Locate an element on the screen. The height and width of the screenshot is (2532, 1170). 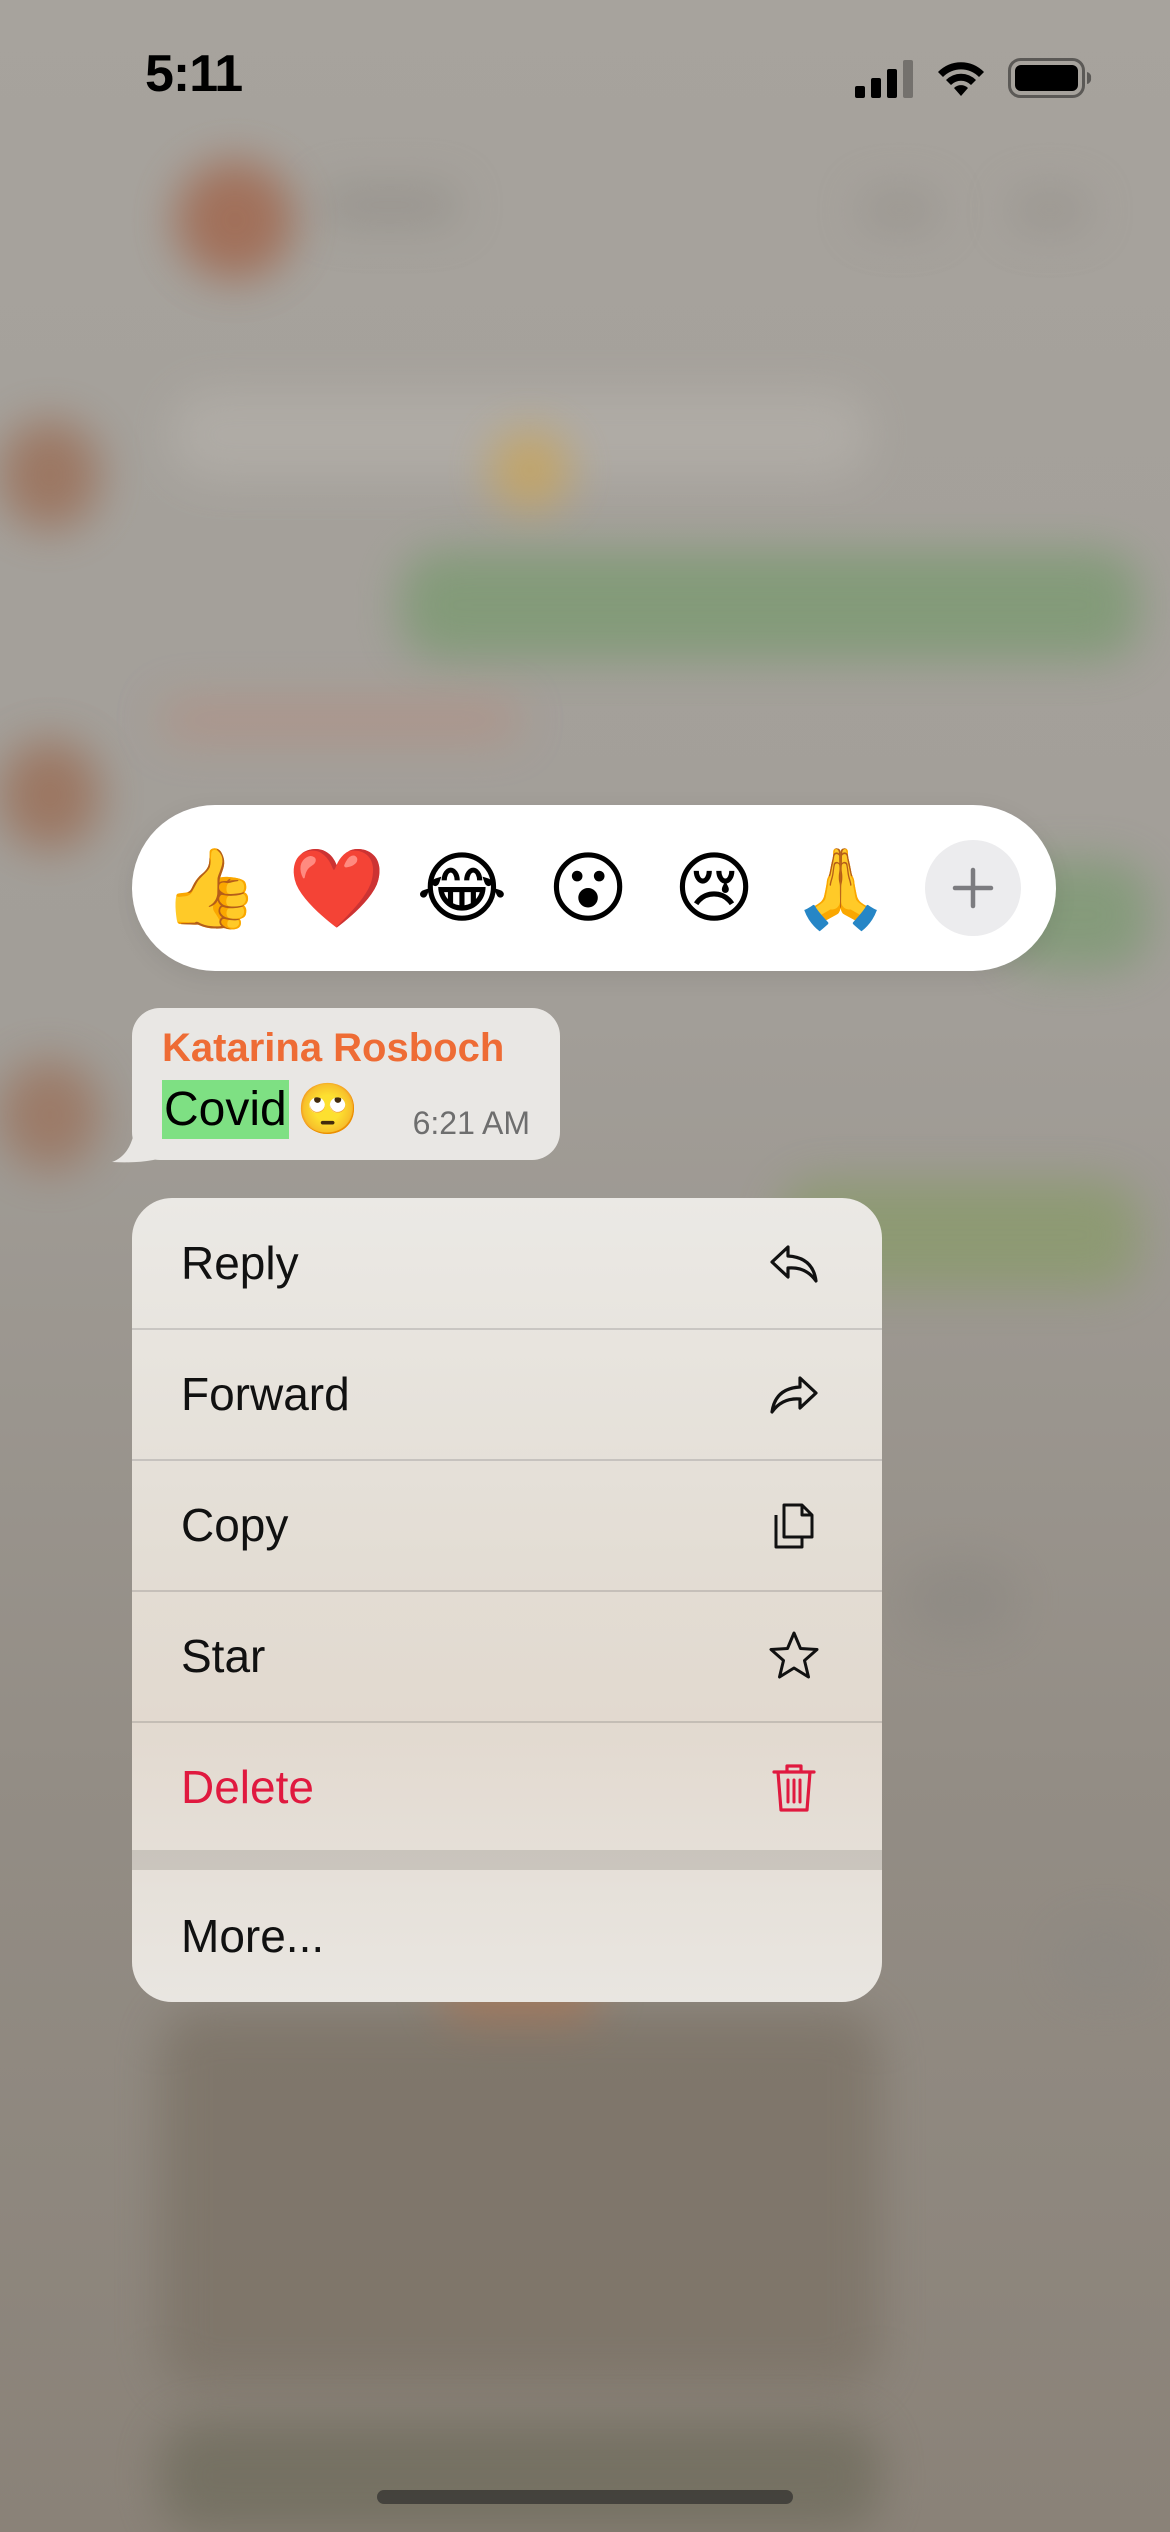
reaction-heart: ❤️ is located at coordinates (336, 888).